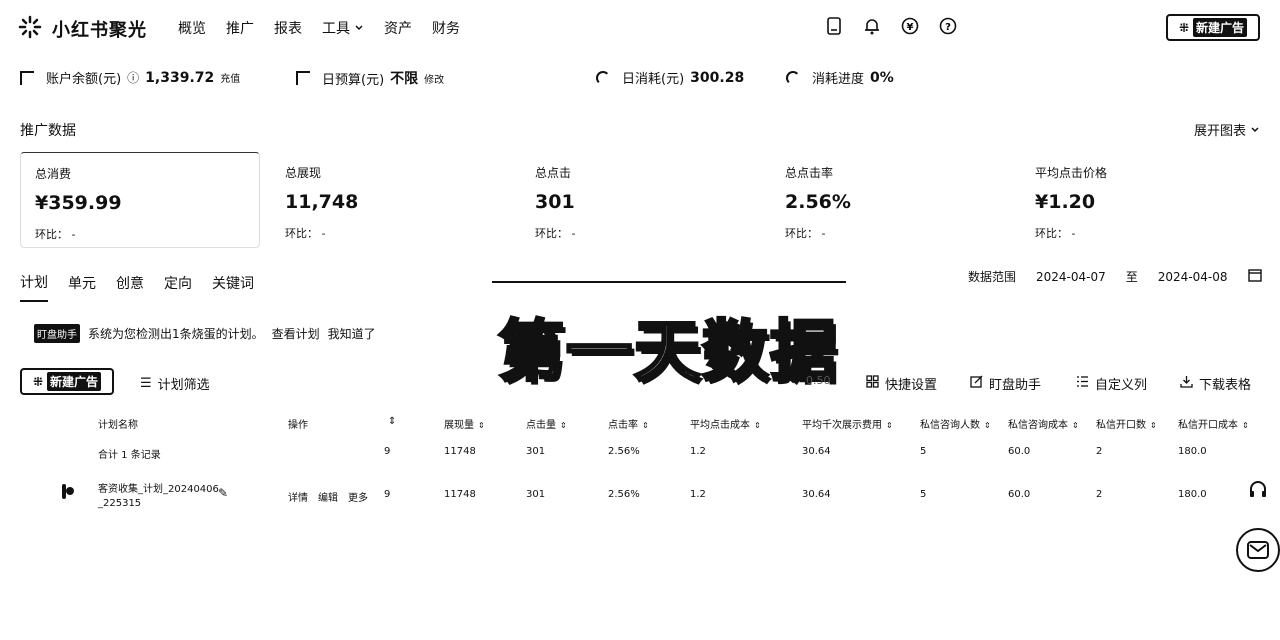  What do you see at coordinates (82, 287) in the screenshot?
I see `tab-unit: 单元` at bounding box center [82, 287].